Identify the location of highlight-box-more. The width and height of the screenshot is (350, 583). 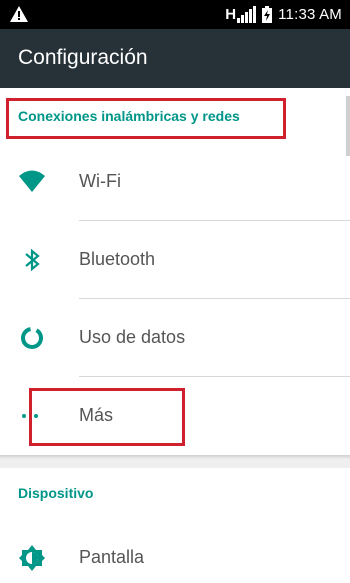
(107, 417).